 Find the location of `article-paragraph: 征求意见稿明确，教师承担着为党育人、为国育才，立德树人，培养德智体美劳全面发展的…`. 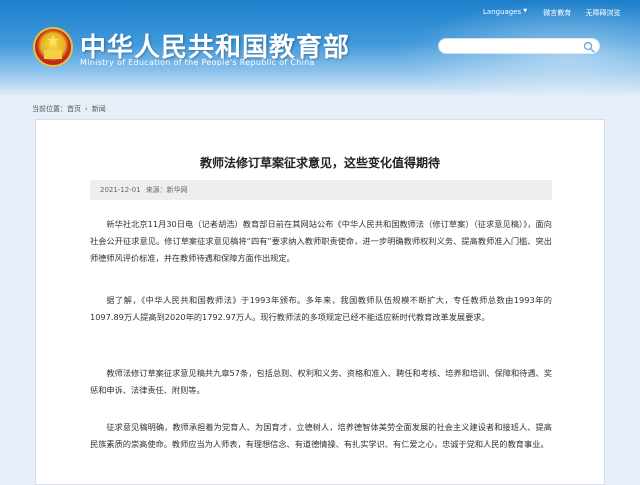

article-paragraph: 征求意见稿明确，教师承担着为党育人、为国育才，立德树人，培养德智体美劳全面发展的… is located at coordinates (321, 435).